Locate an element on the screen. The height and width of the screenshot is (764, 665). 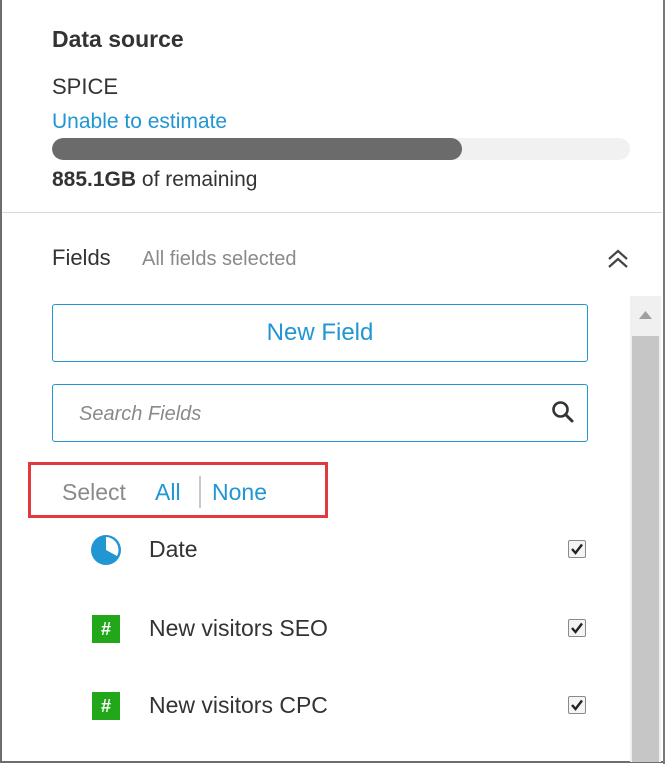
section-divider is located at coordinates (332, 212).